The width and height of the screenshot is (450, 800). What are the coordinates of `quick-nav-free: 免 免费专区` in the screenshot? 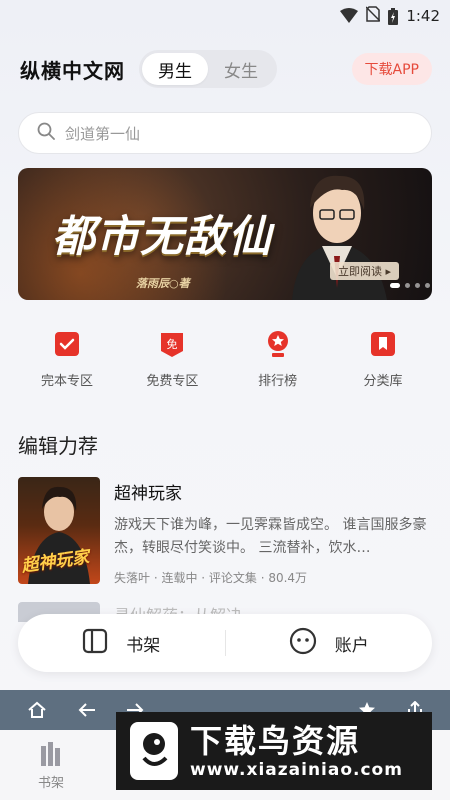 It's located at (172, 358).